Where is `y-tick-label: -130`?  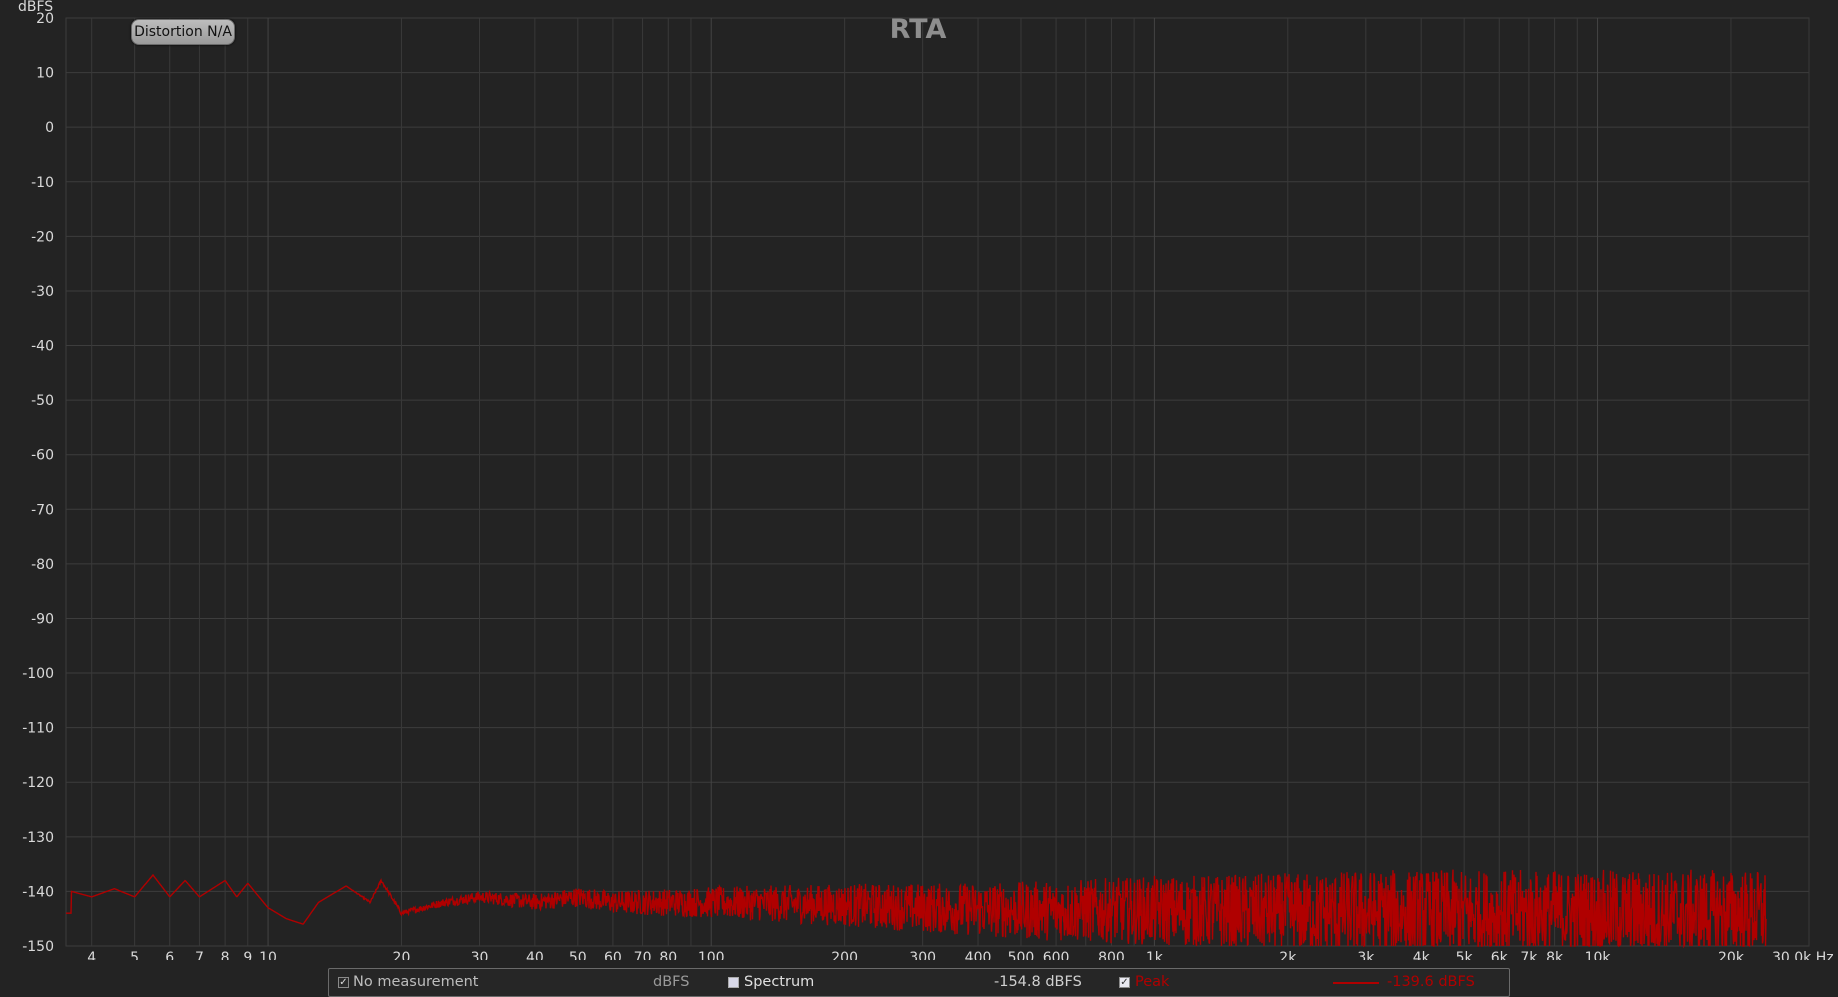 y-tick-label: -130 is located at coordinates (38, 838).